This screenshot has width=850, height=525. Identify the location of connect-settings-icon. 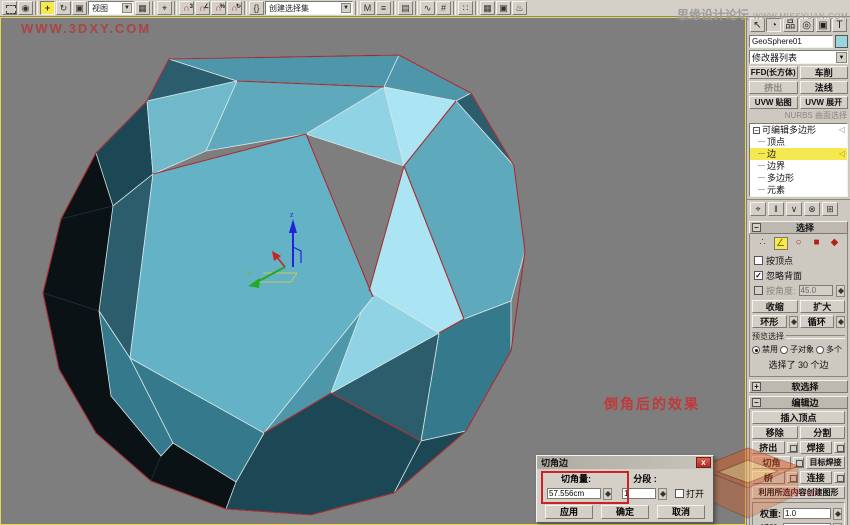
(839, 477).